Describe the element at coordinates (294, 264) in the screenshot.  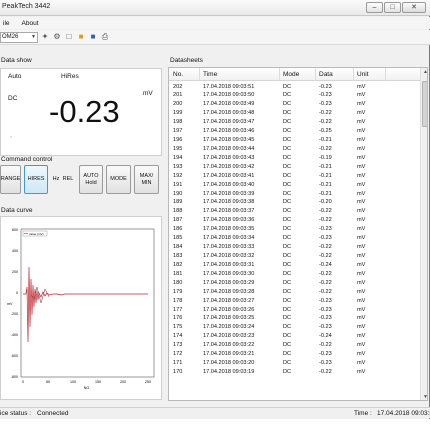
I see `table-row: 182 17.04.2018 09:03:31 DC -0.24 mV` at that location.